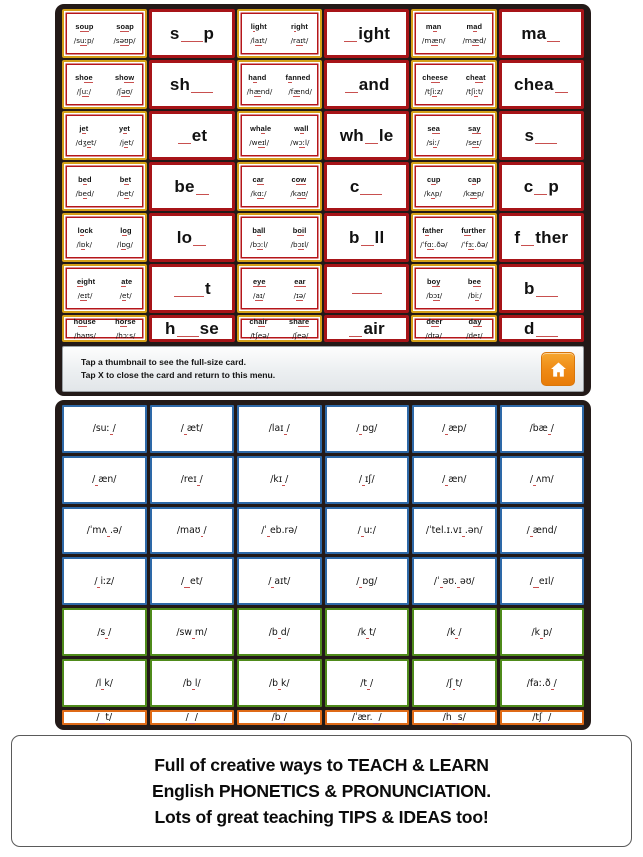  I want to click on phonetic-card: /k t/, so click(366, 632).